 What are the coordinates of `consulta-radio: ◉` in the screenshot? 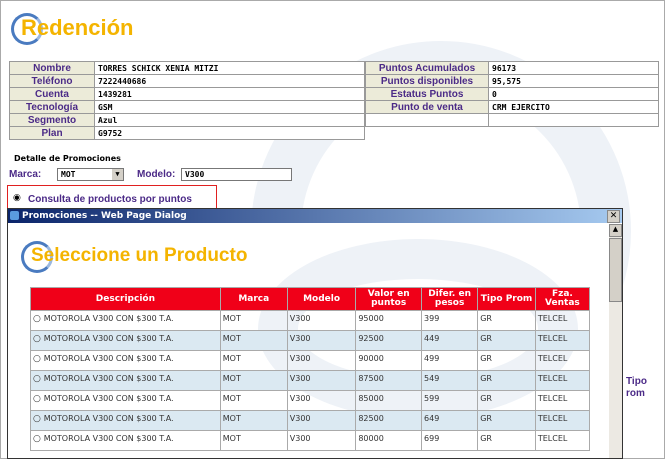 It's located at (17, 198).